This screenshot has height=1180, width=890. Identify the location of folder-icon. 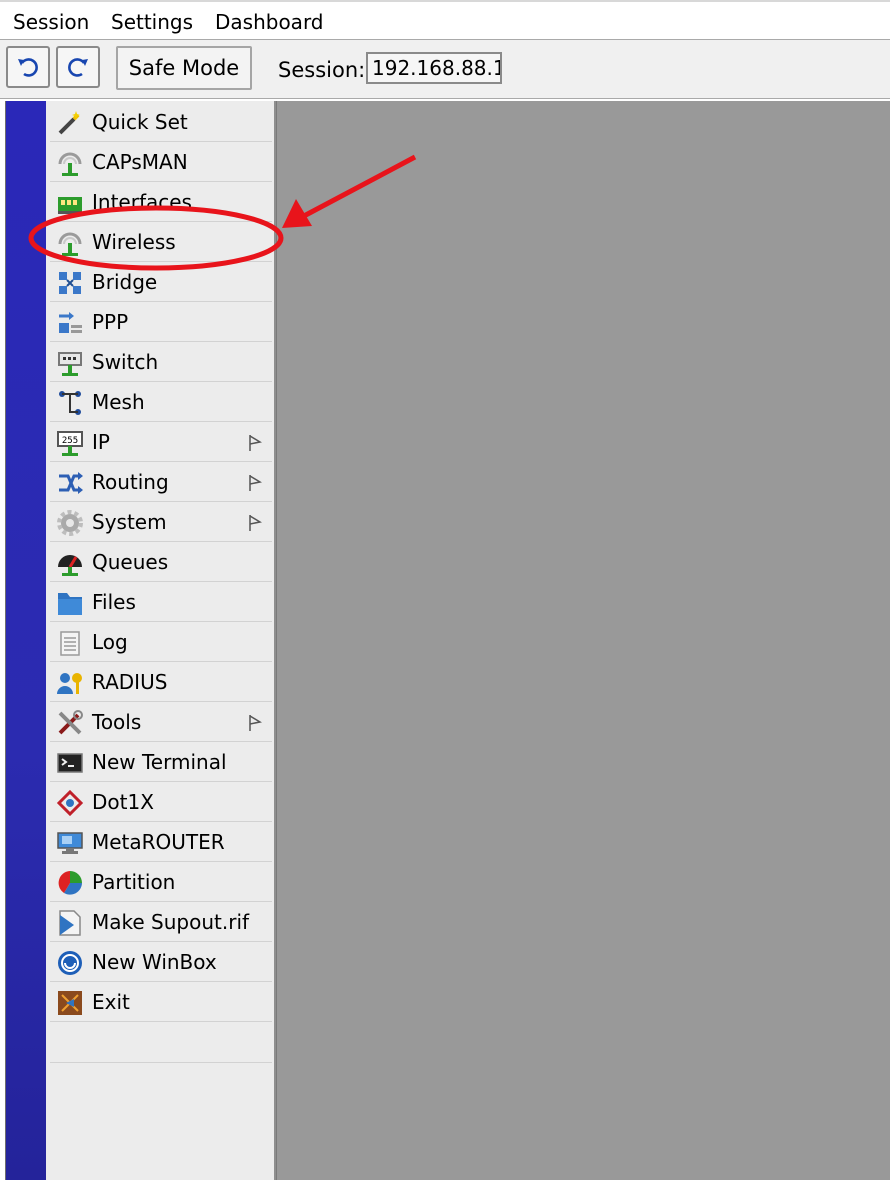
(70, 603).